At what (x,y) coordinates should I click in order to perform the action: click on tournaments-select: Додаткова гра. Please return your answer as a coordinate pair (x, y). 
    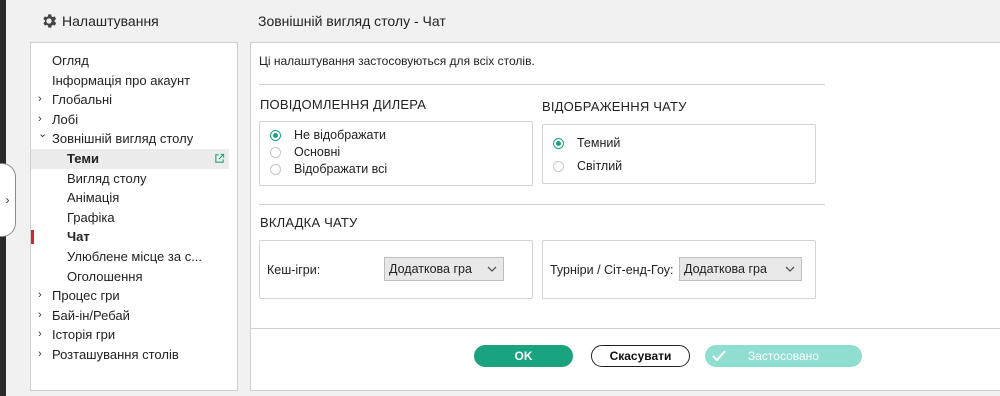
    Looking at the image, I should click on (740, 269).